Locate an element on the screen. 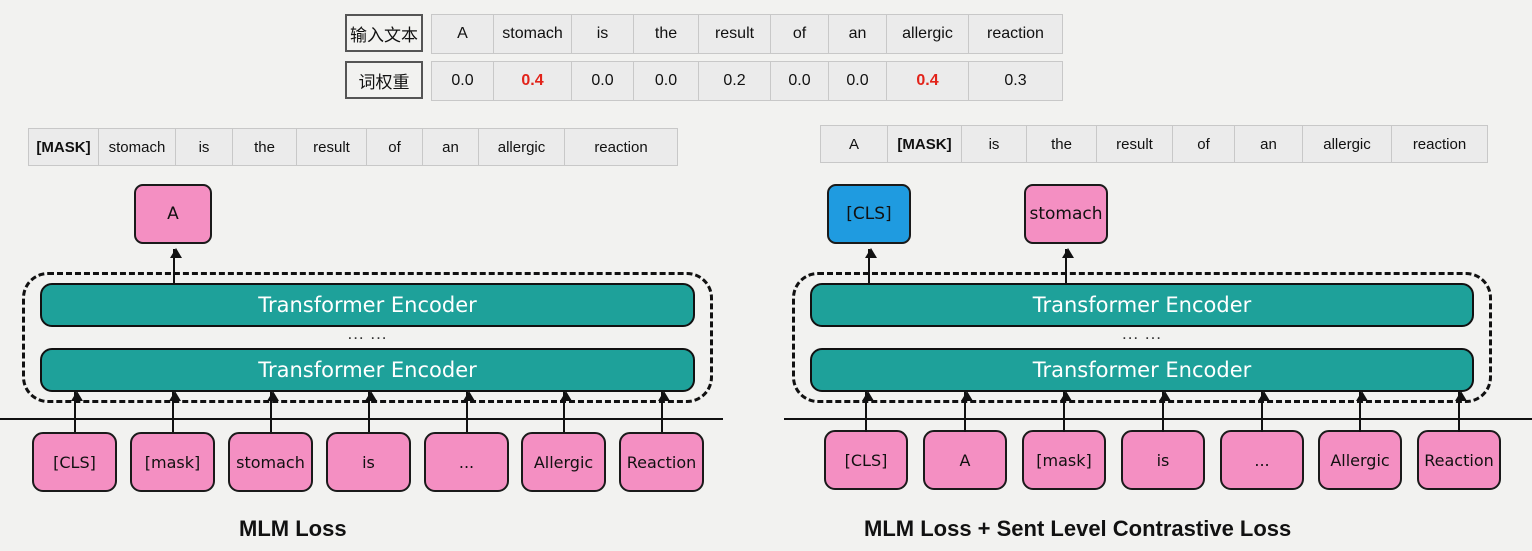 This screenshot has width=1532, height=551. input-token-box: A is located at coordinates (965, 460).